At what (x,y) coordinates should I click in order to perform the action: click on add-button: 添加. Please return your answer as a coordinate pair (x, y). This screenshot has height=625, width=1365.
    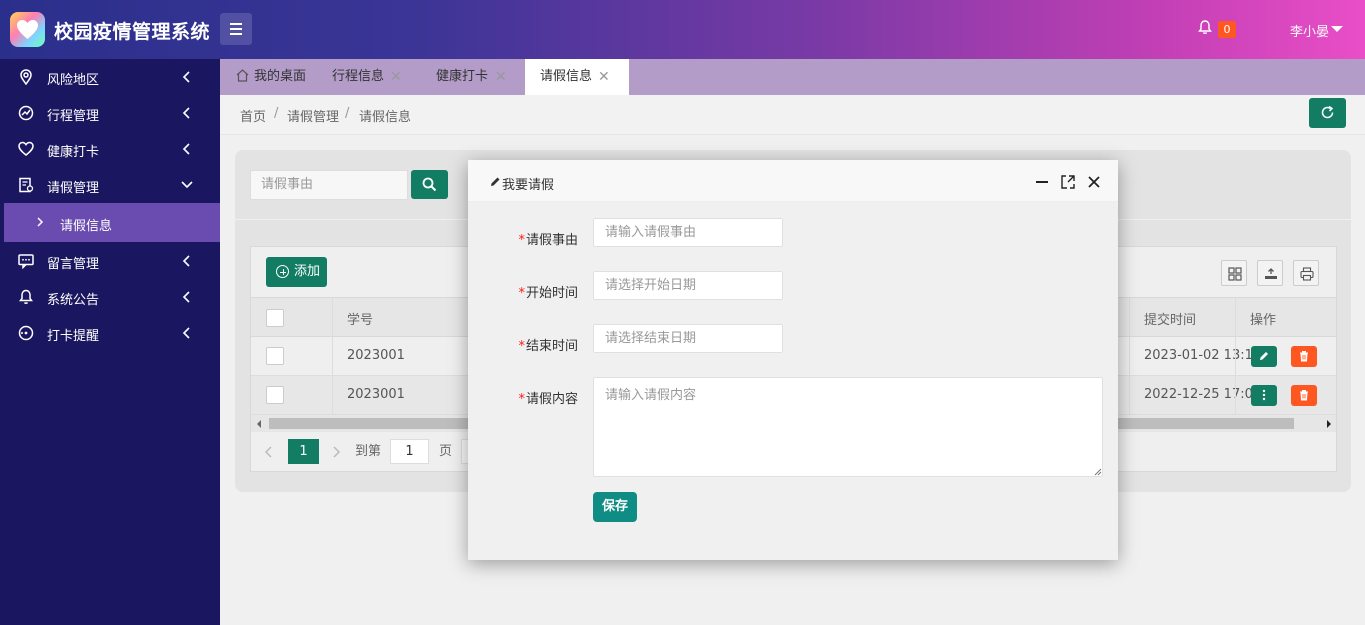
    Looking at the image, I should click on (296, 272).